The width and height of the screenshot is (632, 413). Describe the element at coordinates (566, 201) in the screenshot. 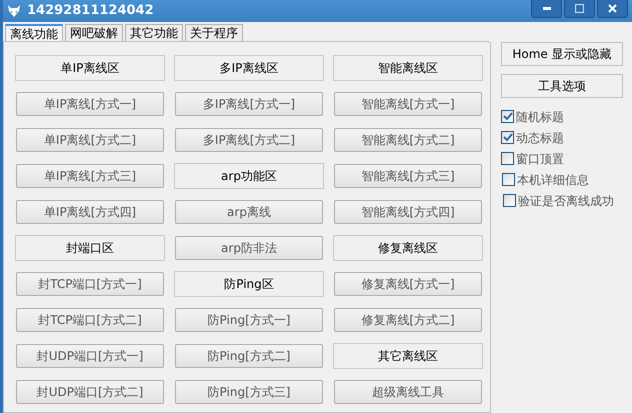

I see `checkbox-label: 验证是否离线成功` at that location.